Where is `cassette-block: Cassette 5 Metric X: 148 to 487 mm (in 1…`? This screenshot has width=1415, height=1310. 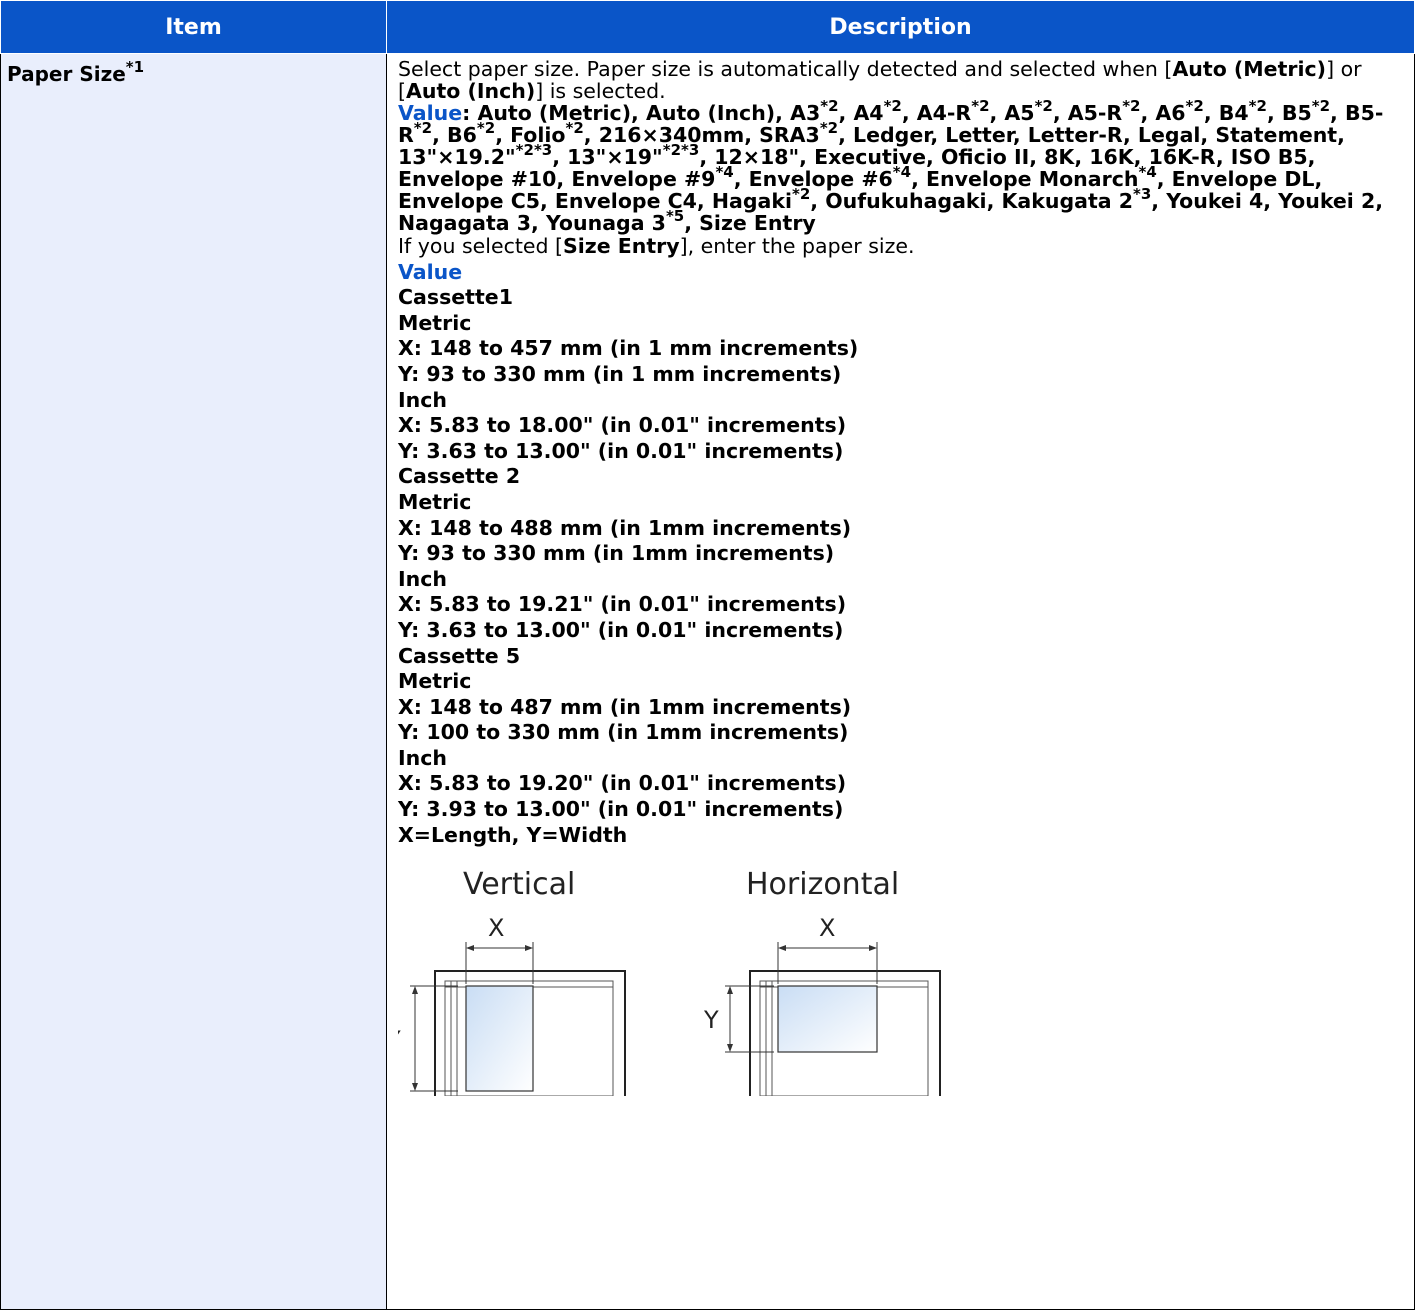
cassette-block: Cassette 5 Metric X: 148 to 487 mm (in 1… is located at coordinates (902, 733).